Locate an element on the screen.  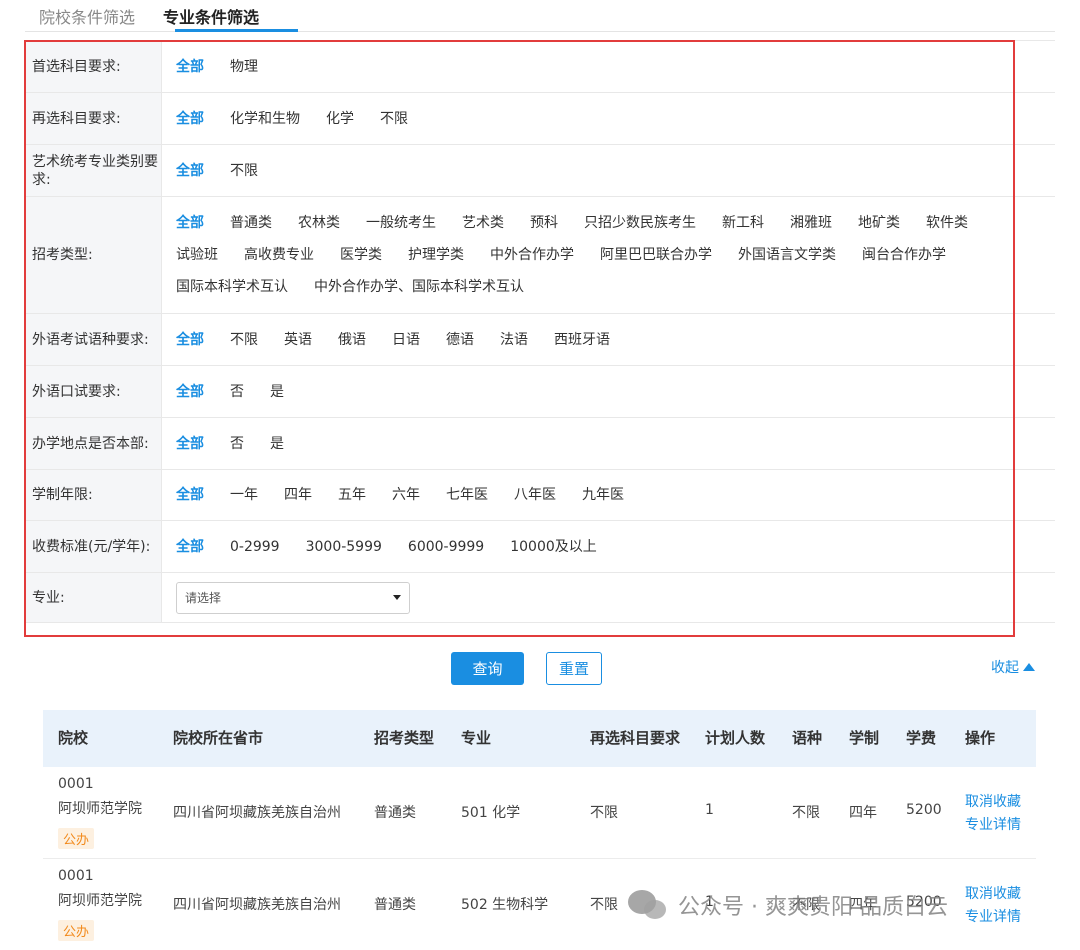
filter-row: 艺术统考专业类别要求: 全部 不限 is located at coordinates (540, 171).